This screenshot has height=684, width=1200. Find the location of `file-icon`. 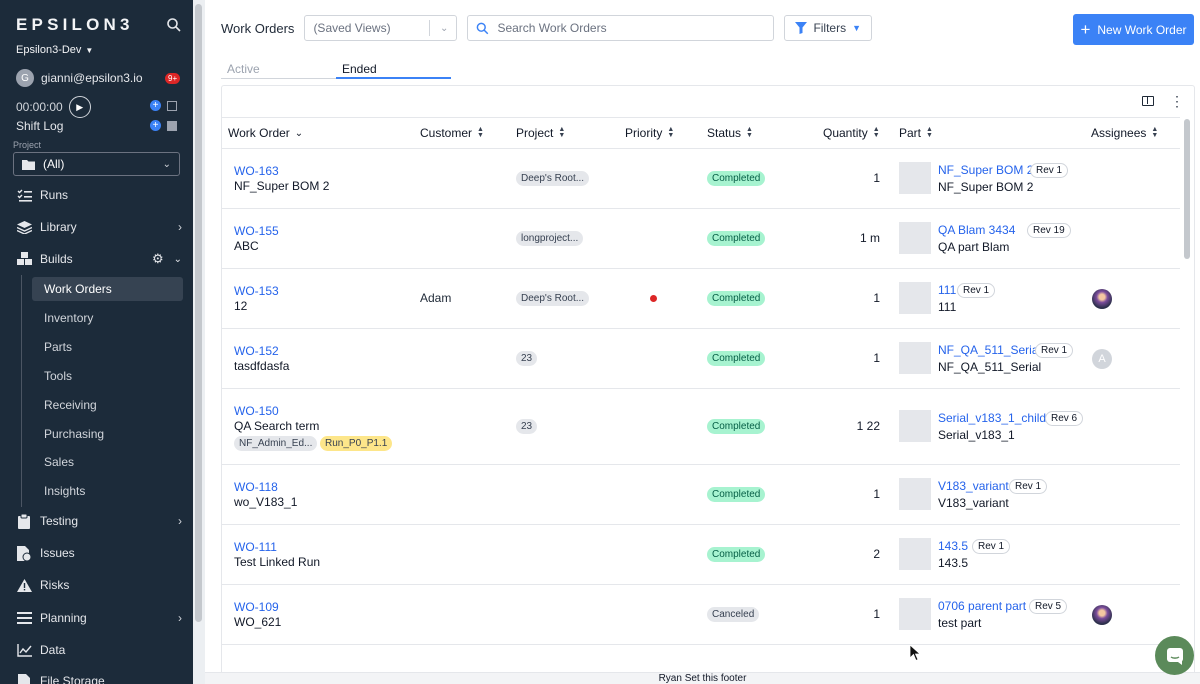

file-icon is located at coordinates (24, 678).